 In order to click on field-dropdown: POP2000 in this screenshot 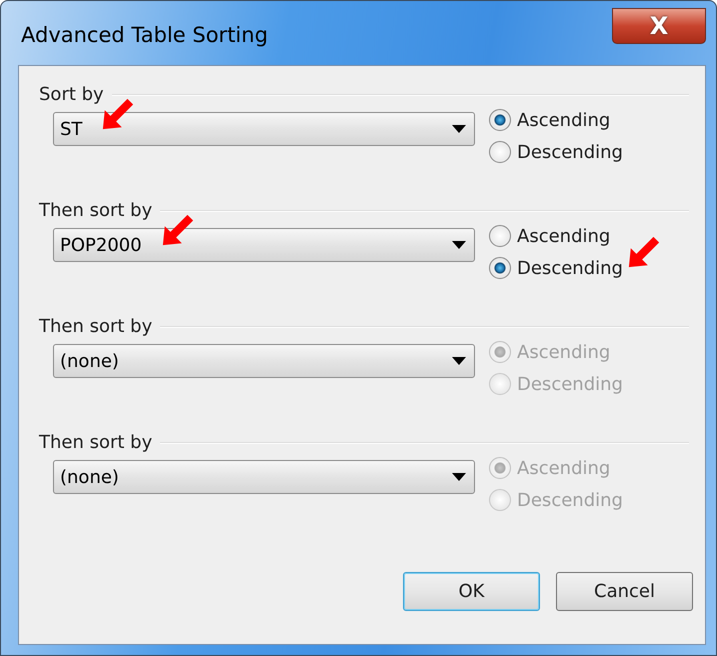, I will do `click(264, 245)`.